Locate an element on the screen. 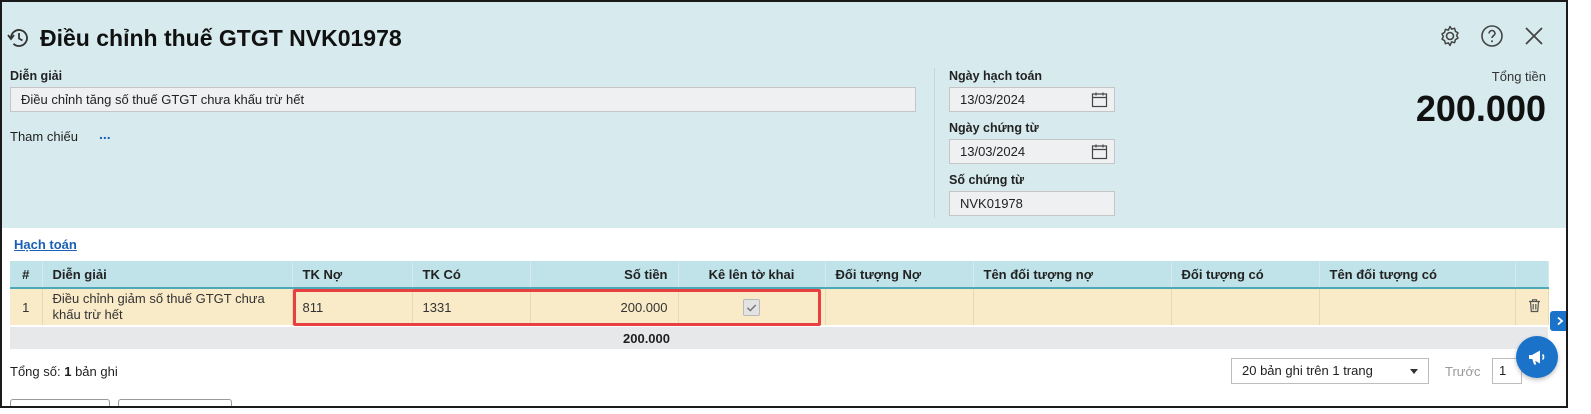  row-credit-account: 1331 is located at coordinates (471, 306).